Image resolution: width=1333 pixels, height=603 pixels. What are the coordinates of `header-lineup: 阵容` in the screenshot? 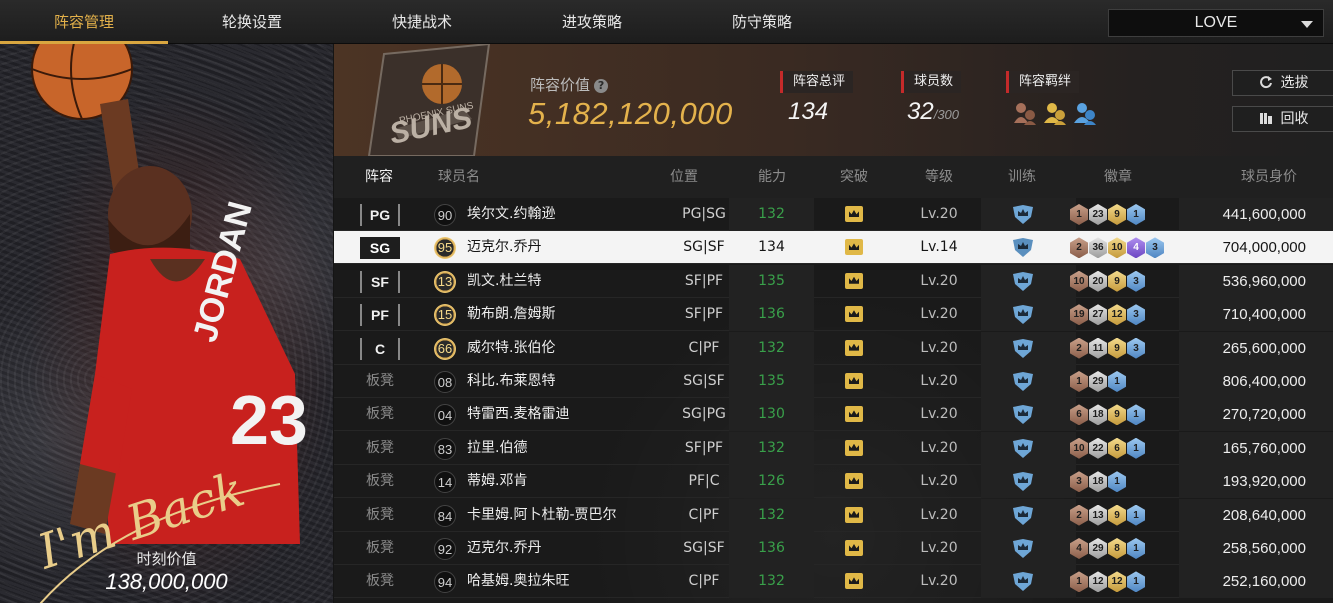 It's located at (379, 177).